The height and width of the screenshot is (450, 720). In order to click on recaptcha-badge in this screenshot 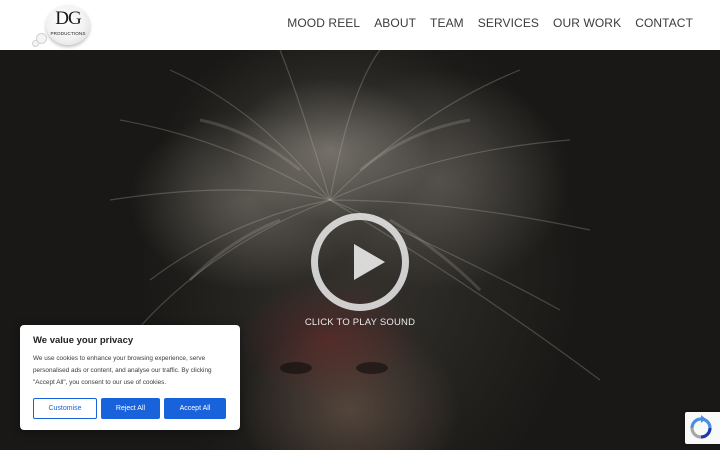, I will do `click(702, 428)`.